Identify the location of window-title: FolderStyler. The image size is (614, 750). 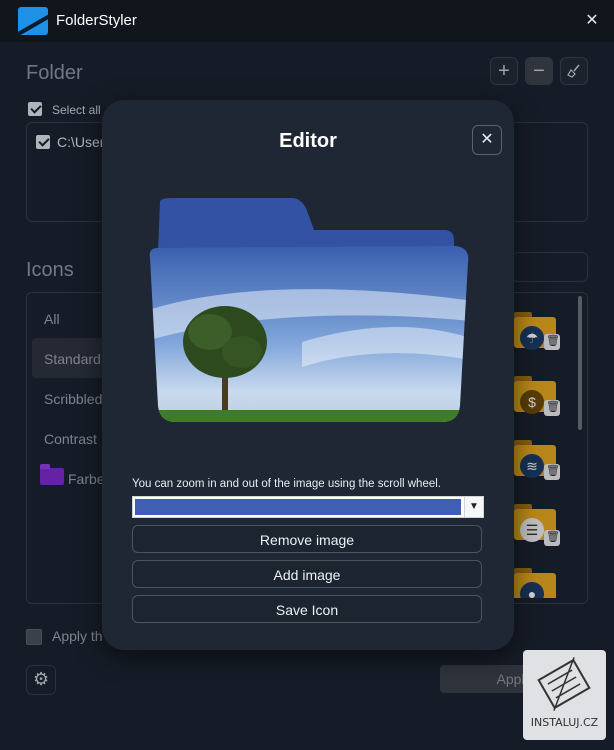
(96, 20).